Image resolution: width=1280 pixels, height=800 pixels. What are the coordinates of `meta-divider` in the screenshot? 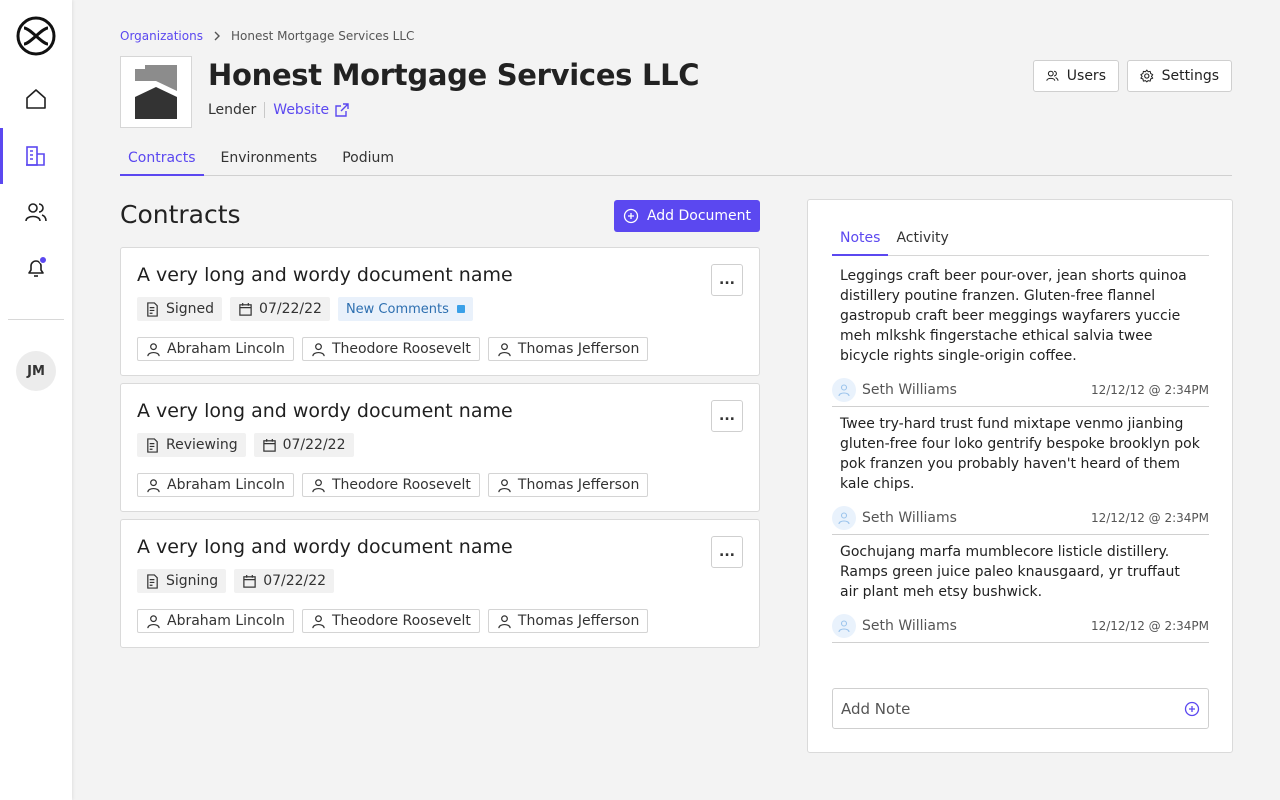 It's located at (265, 110).